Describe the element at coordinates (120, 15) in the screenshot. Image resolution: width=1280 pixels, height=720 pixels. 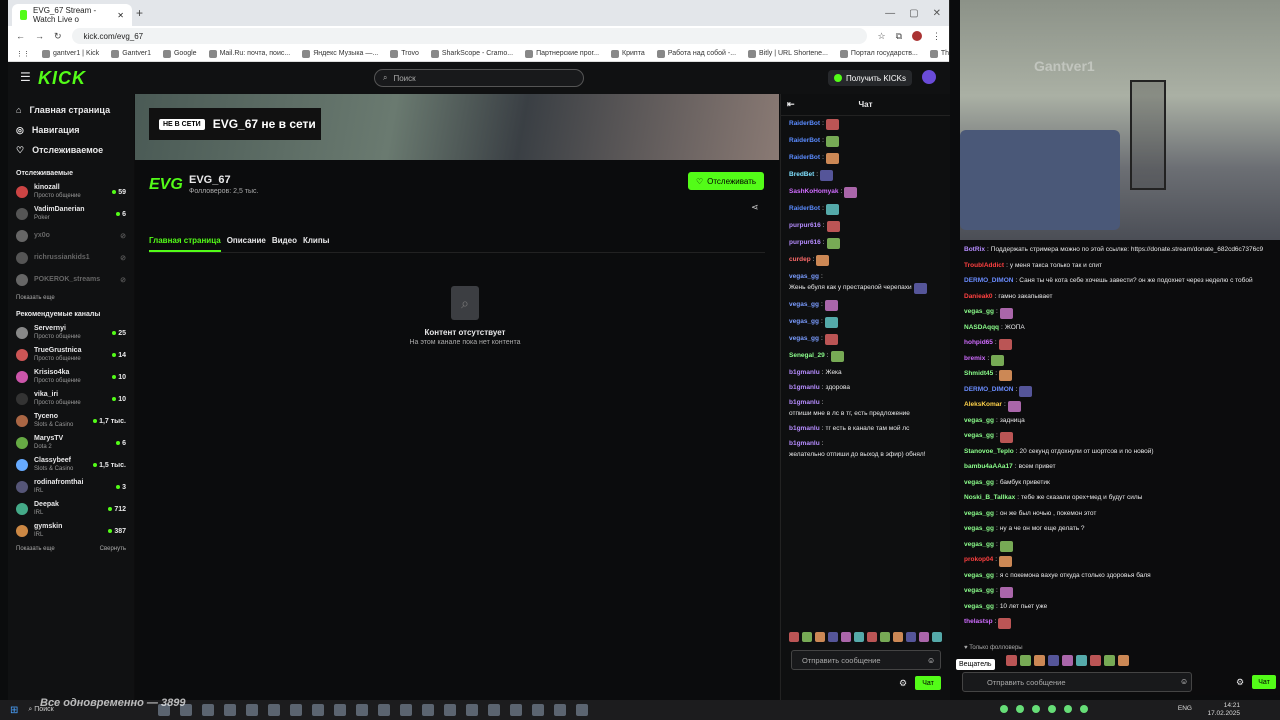
I see `close-tab-icon: ✕` at that location.